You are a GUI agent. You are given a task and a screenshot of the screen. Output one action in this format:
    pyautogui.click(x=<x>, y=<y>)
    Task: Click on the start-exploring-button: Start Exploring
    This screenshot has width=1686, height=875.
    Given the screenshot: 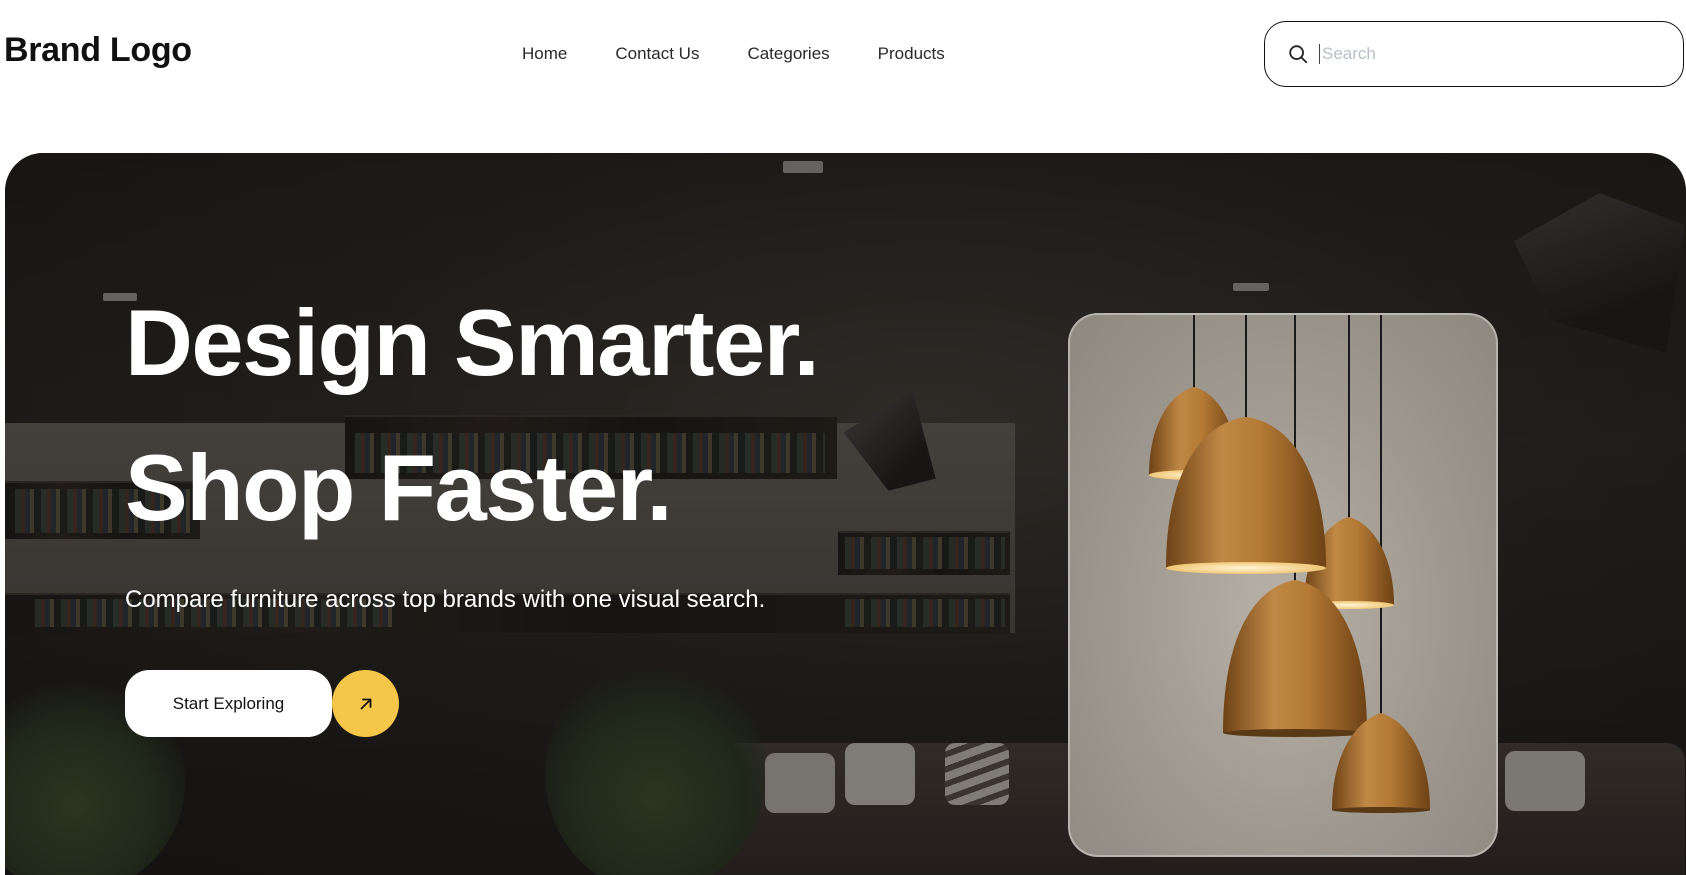 What is the action you would take?
    pyautogui.click(x=228, y=703)
    